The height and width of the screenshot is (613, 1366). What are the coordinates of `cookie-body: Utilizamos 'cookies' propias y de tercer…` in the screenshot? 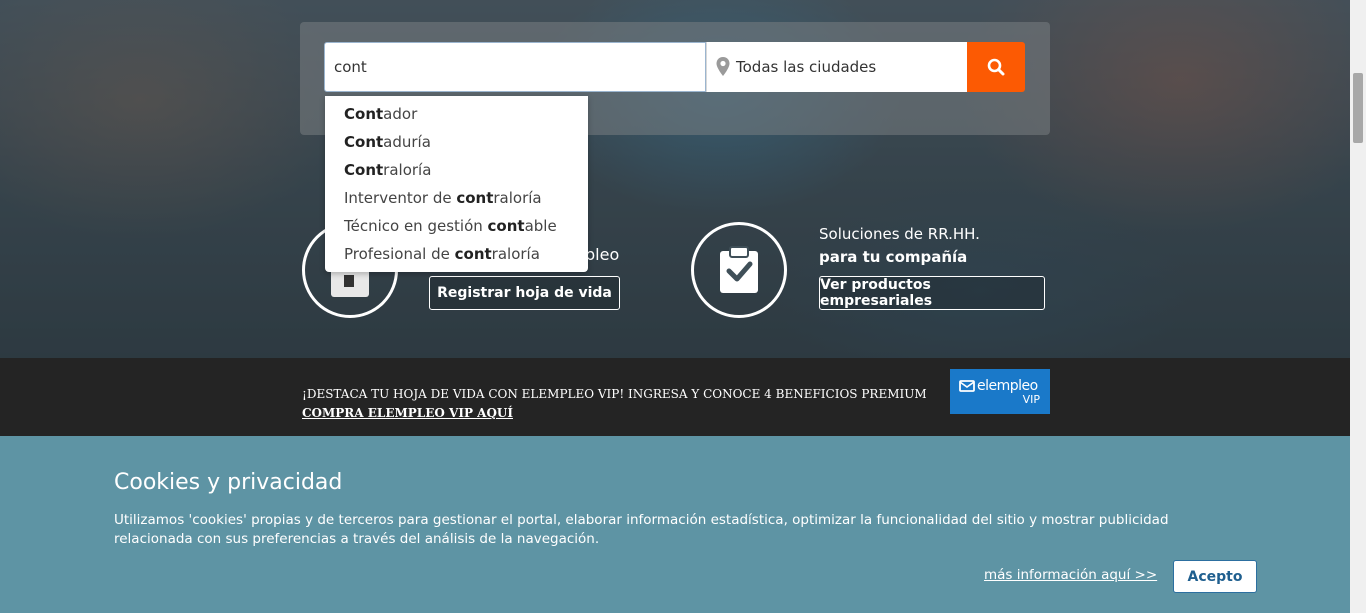 It's located at (641, 529).